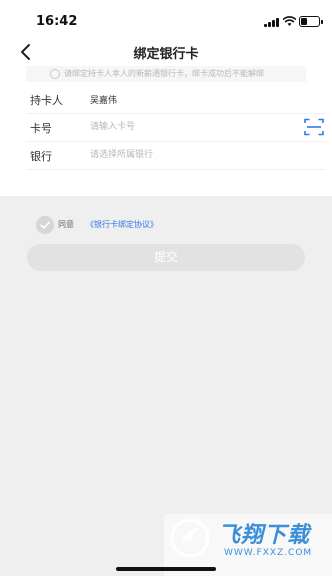 Image resolution: width=332 pixels, height=576 pixels. Describe the element at coordinates (190, 127) in the screenshot. I see `card-number-input` at that location.